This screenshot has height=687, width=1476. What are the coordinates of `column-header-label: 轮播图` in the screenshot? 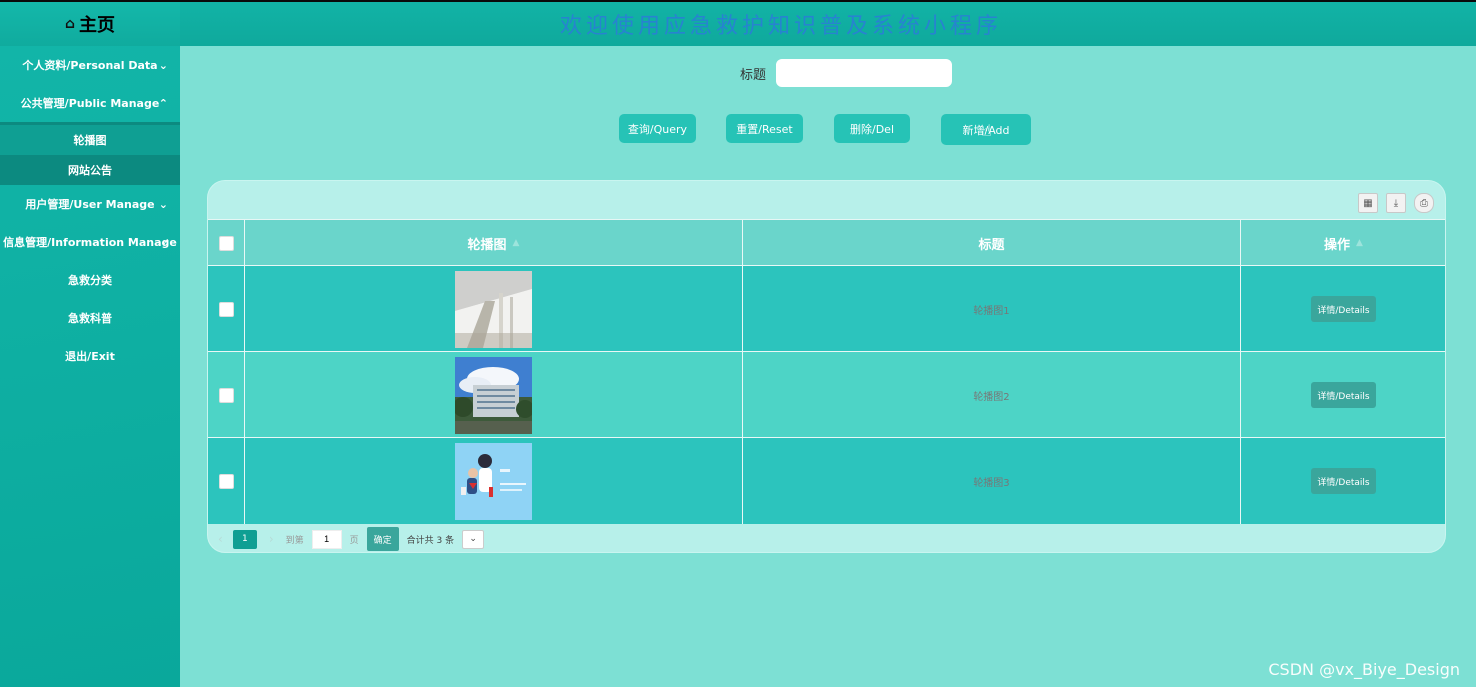 It's located at (487, 245).